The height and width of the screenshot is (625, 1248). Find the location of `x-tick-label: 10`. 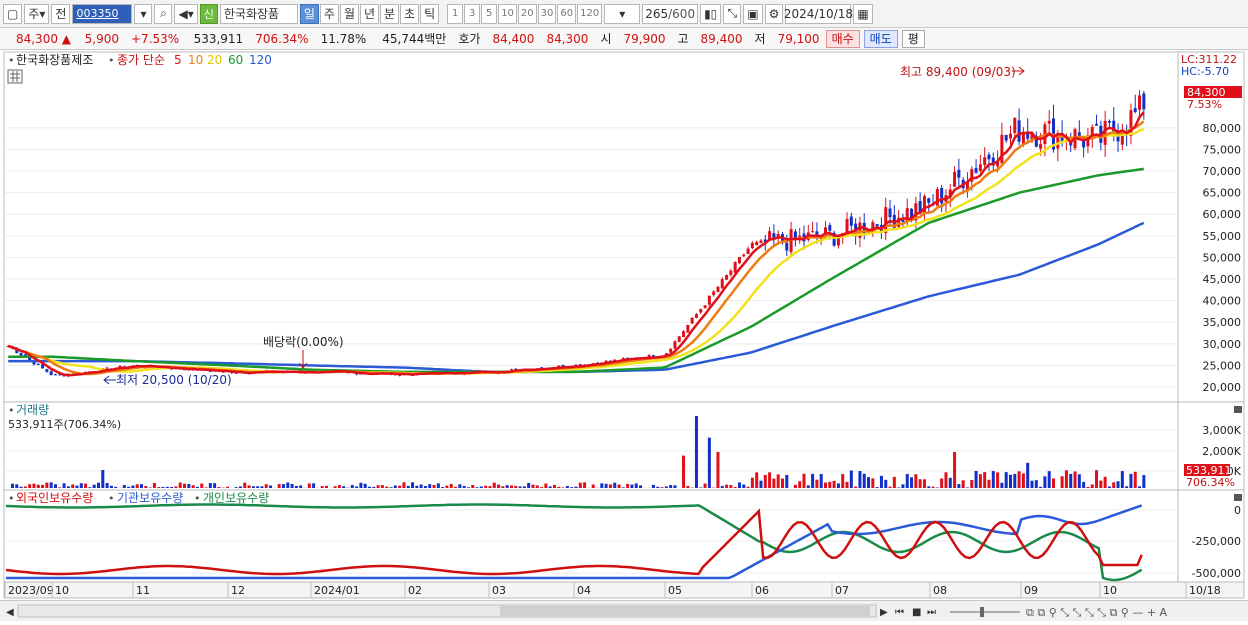

x-tick-label: 10 is located at coordinates (62, 590).